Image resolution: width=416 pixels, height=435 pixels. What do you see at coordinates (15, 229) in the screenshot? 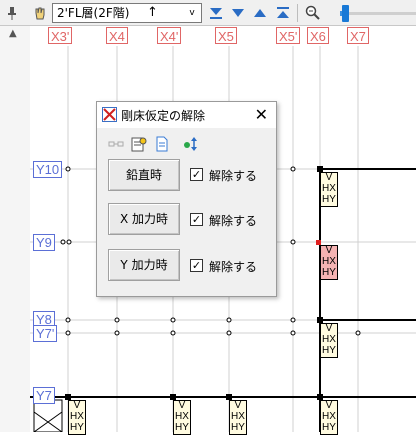
I see `left-ruler: ▲` at bounding box center [15, 229].